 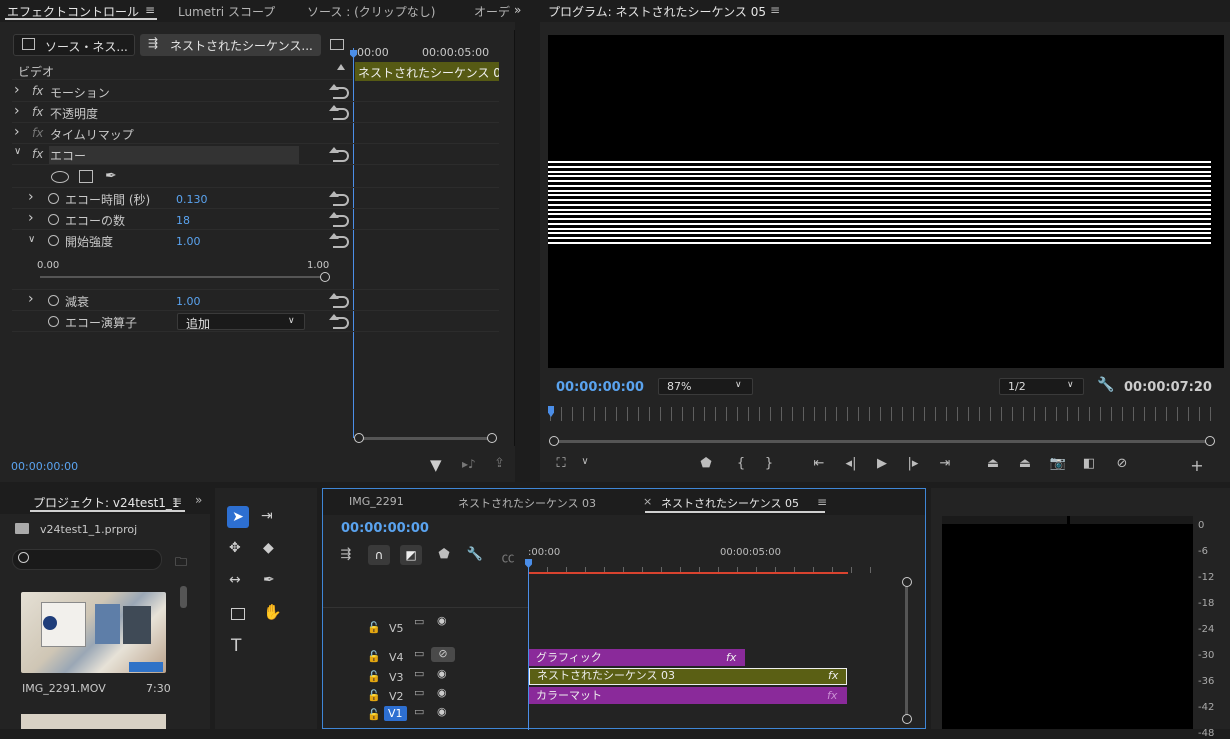 I want to click on pen-mask-icon: ✒, so click(x=111, y=176).